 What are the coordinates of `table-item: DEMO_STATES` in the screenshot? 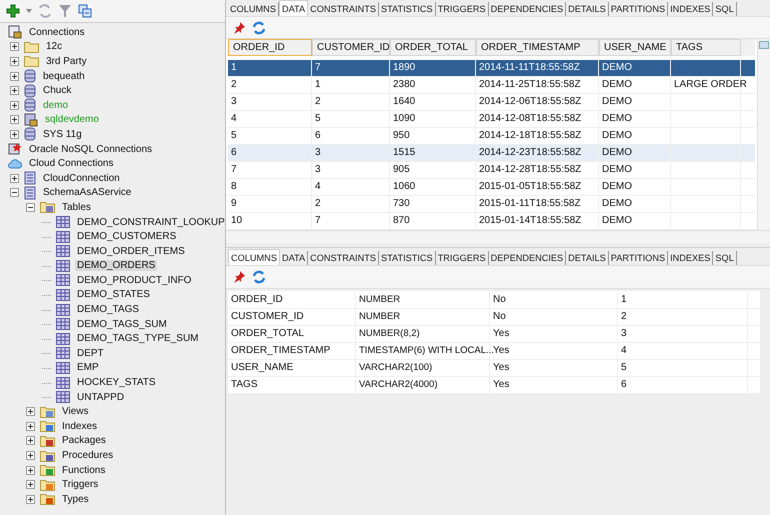 It's located at (113, 294).